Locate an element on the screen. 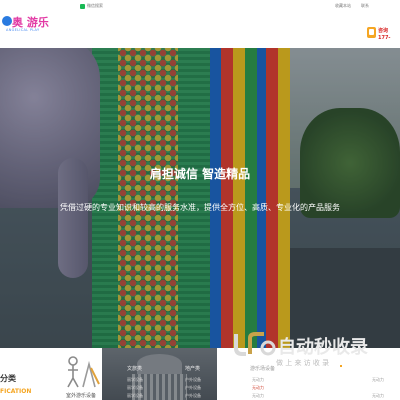 The height and width of the screenshot is (400, 400). phone-icon is located at coordinates (371, 32).